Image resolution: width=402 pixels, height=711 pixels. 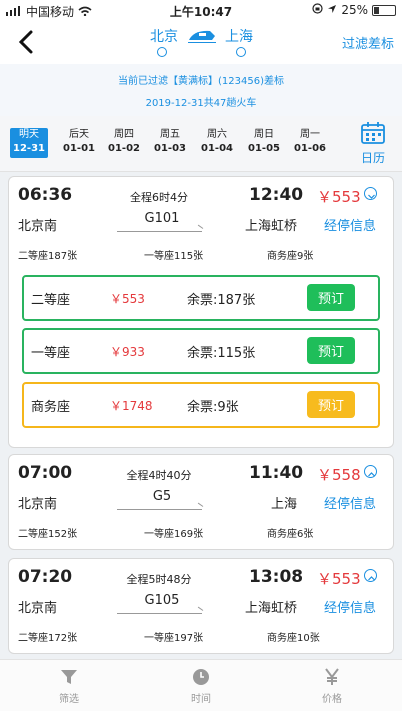 I want to click on tab-price: 价格, so click(x=332, y=686).